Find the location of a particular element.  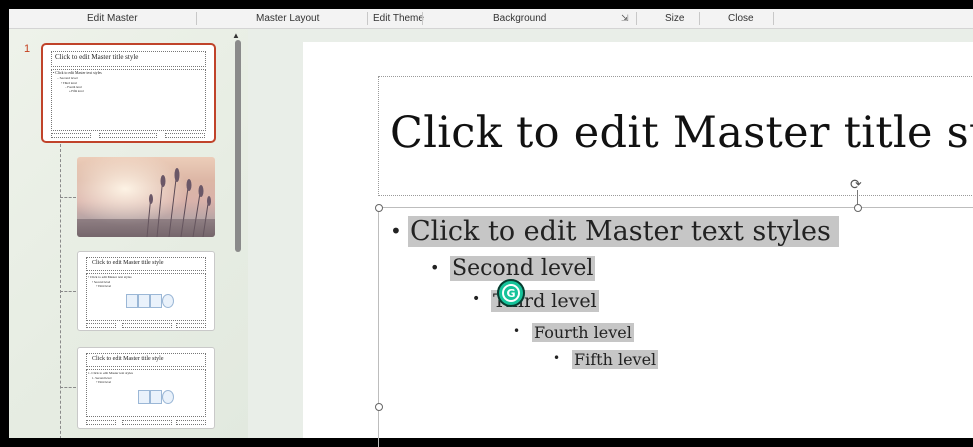

scrollbar-thumb is located at coordinates (238, 146).